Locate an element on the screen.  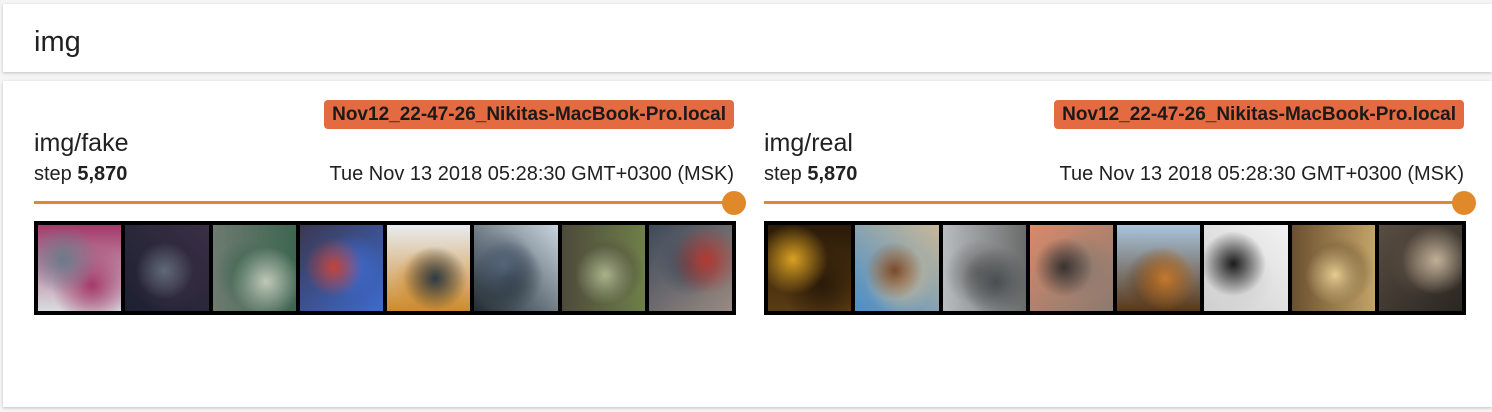
panel-title: img/real is located at coordinates (808, 143).